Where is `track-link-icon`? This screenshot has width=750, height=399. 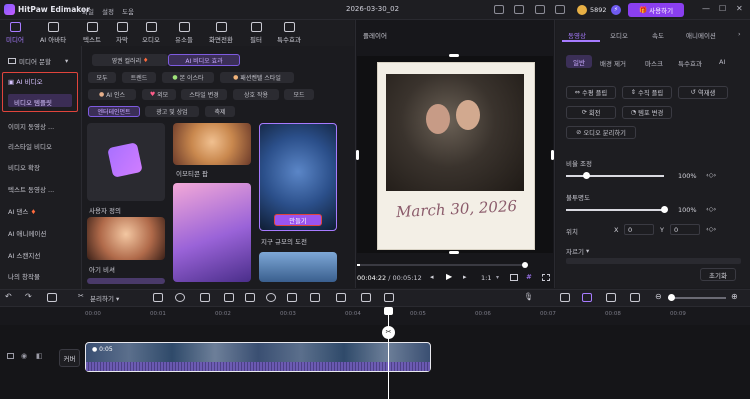
track-link-icon is located at coordinates (611, 297).